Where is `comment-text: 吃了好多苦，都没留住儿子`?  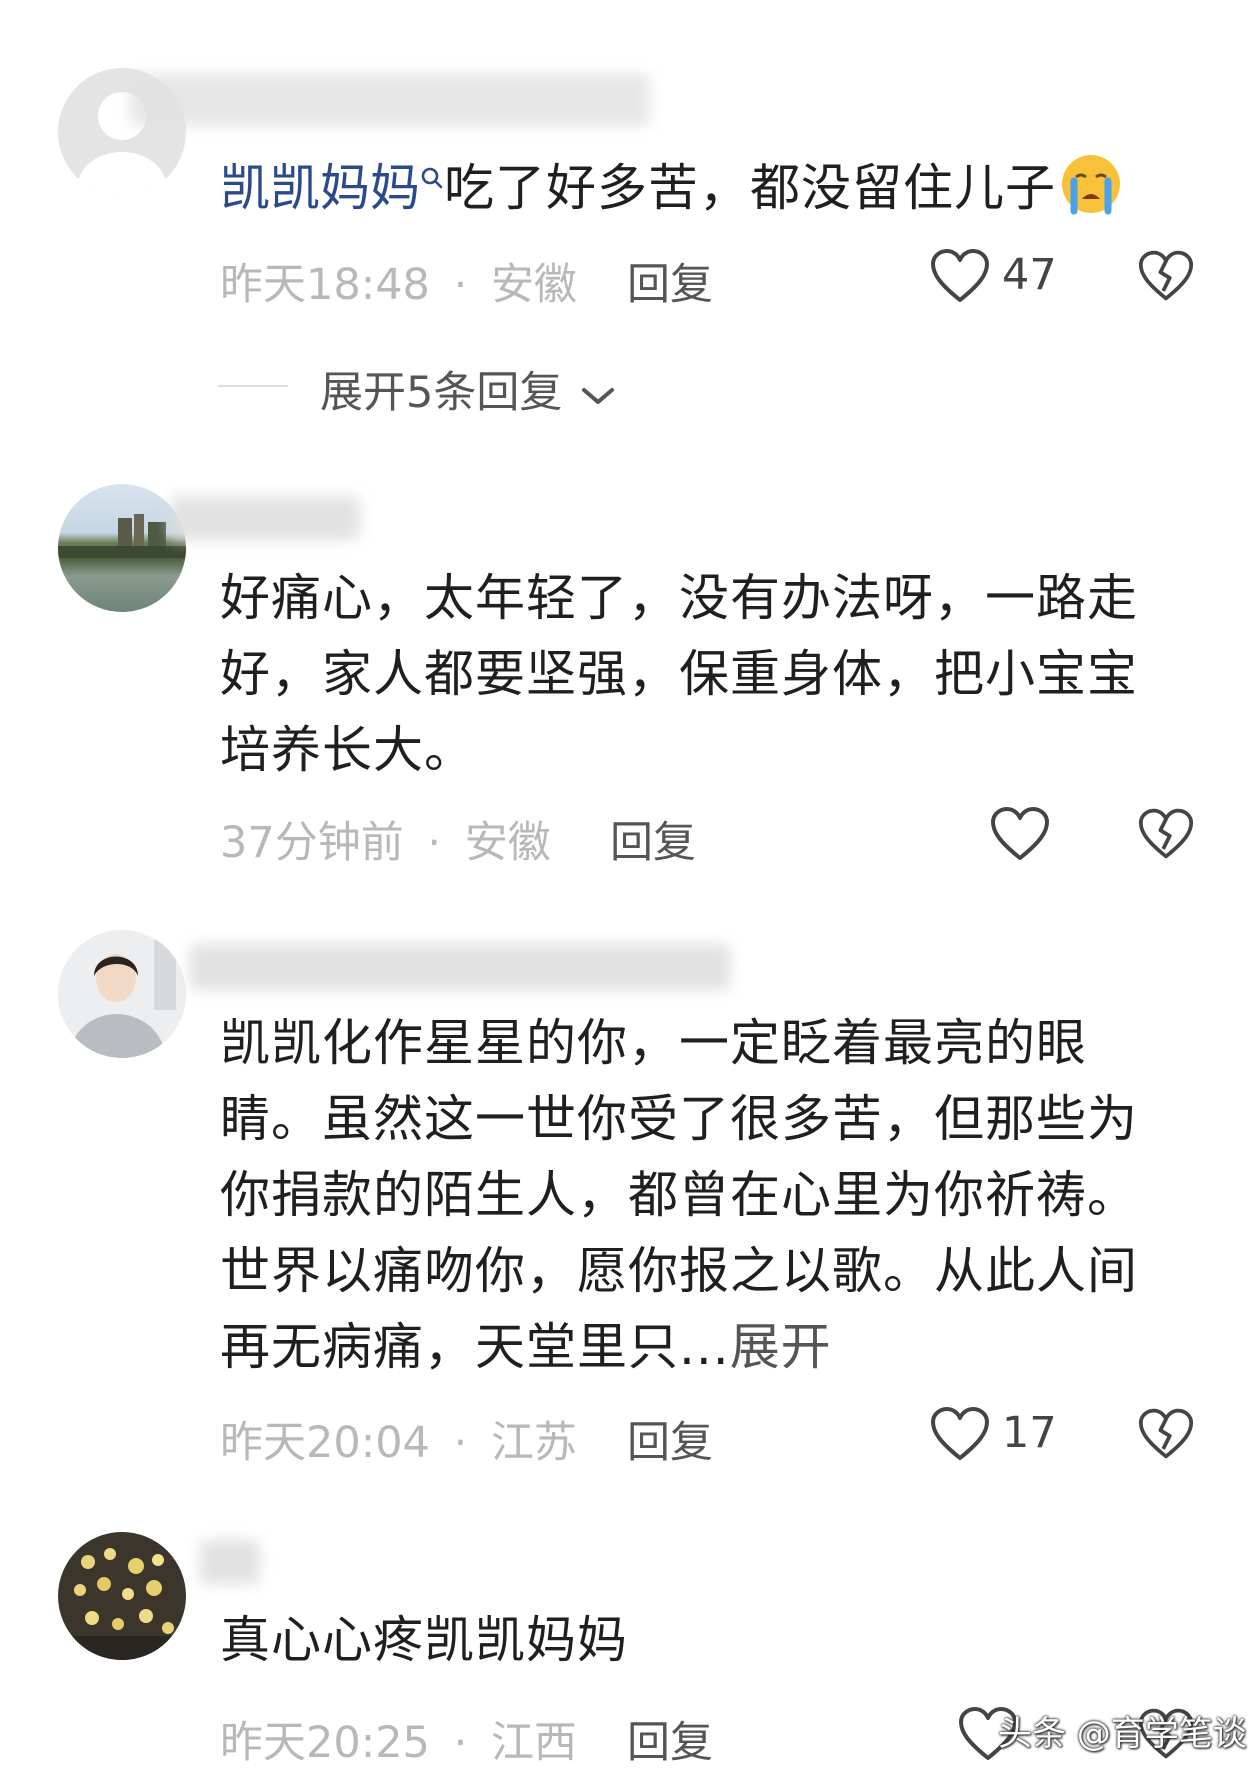 comment-text: 吃了好多苦，都没留住儿子 is located at coordinates (750, 188).